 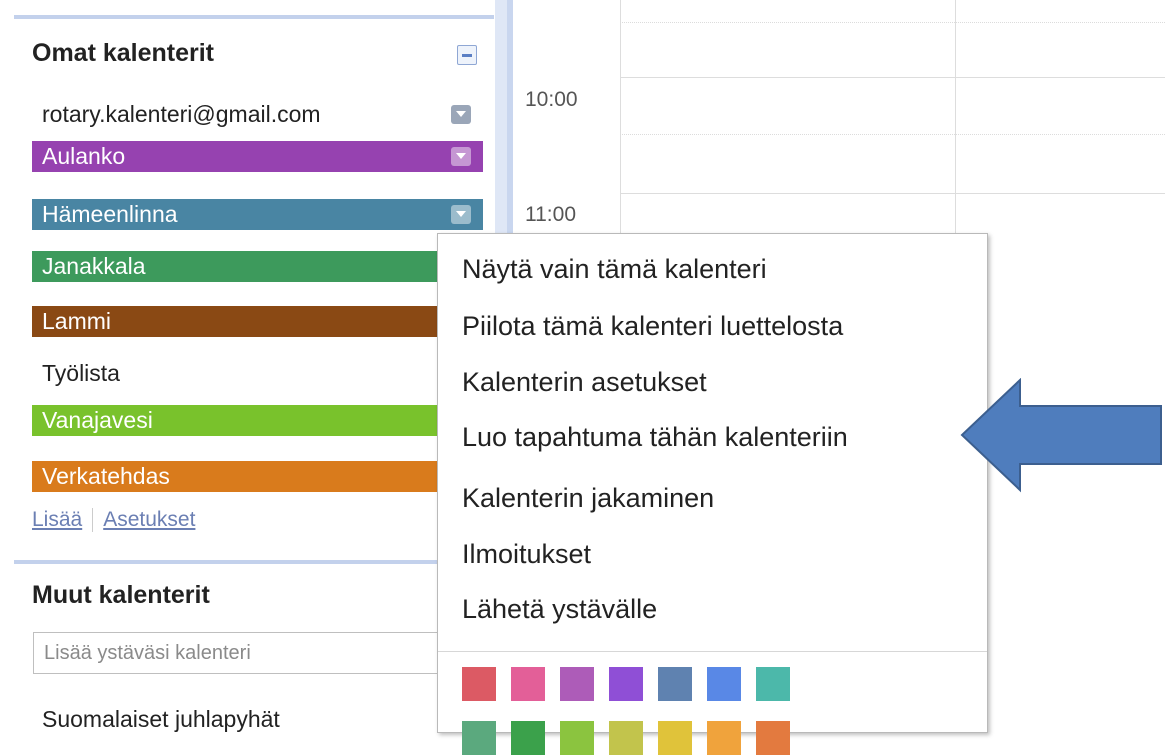 What do you see at coordinates (588, 498) in the screenshot?
I see `menu-item-share-calendar: Kalenterin jakaminen` at bounding box center [588, 498].